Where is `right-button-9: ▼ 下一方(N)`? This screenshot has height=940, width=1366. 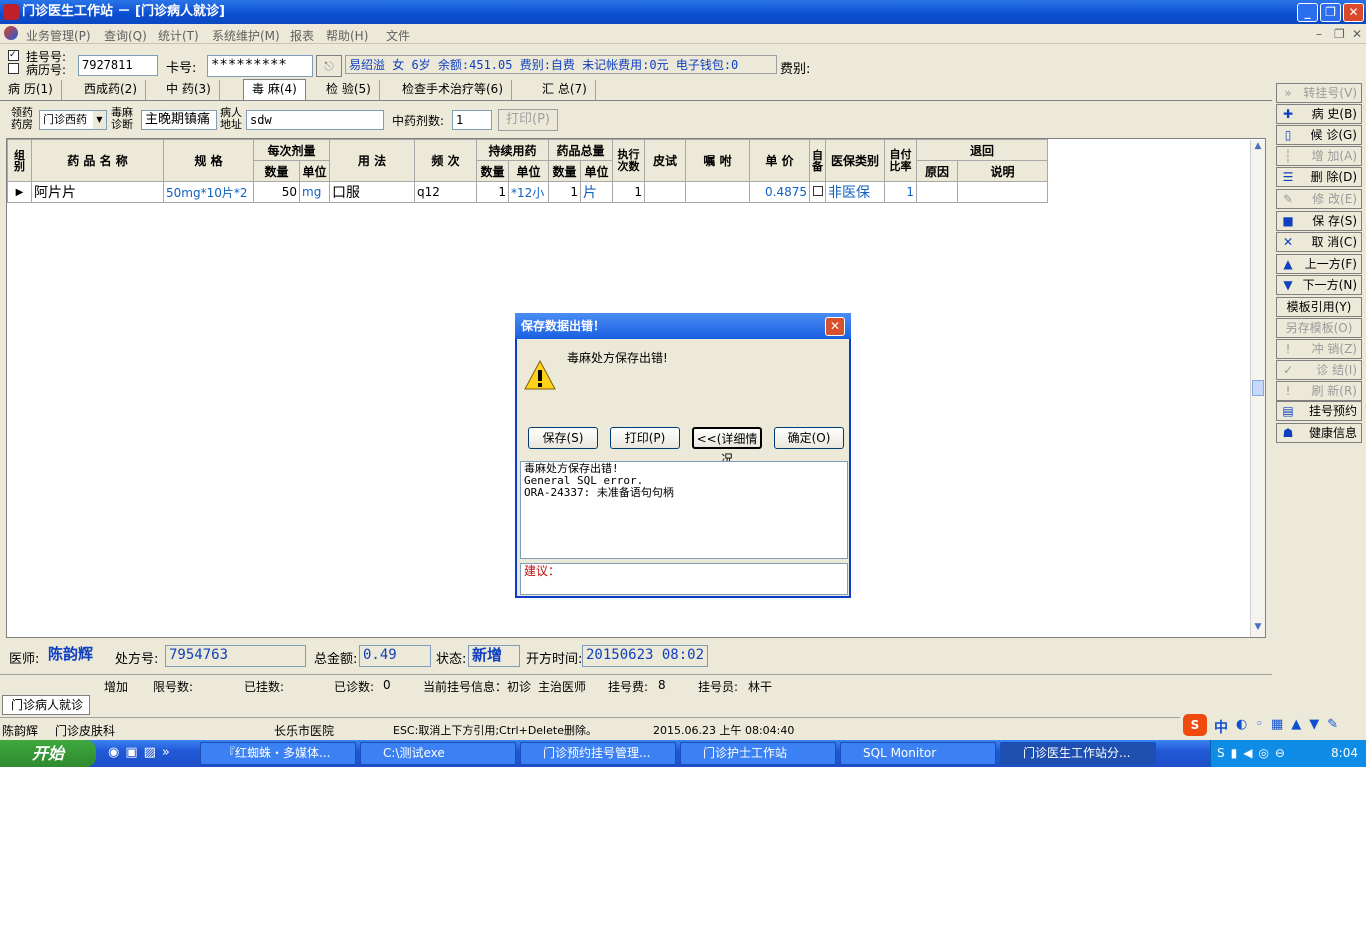
right-button-9: ▼ 下一方(N) is located at coordinates (1319, 285).